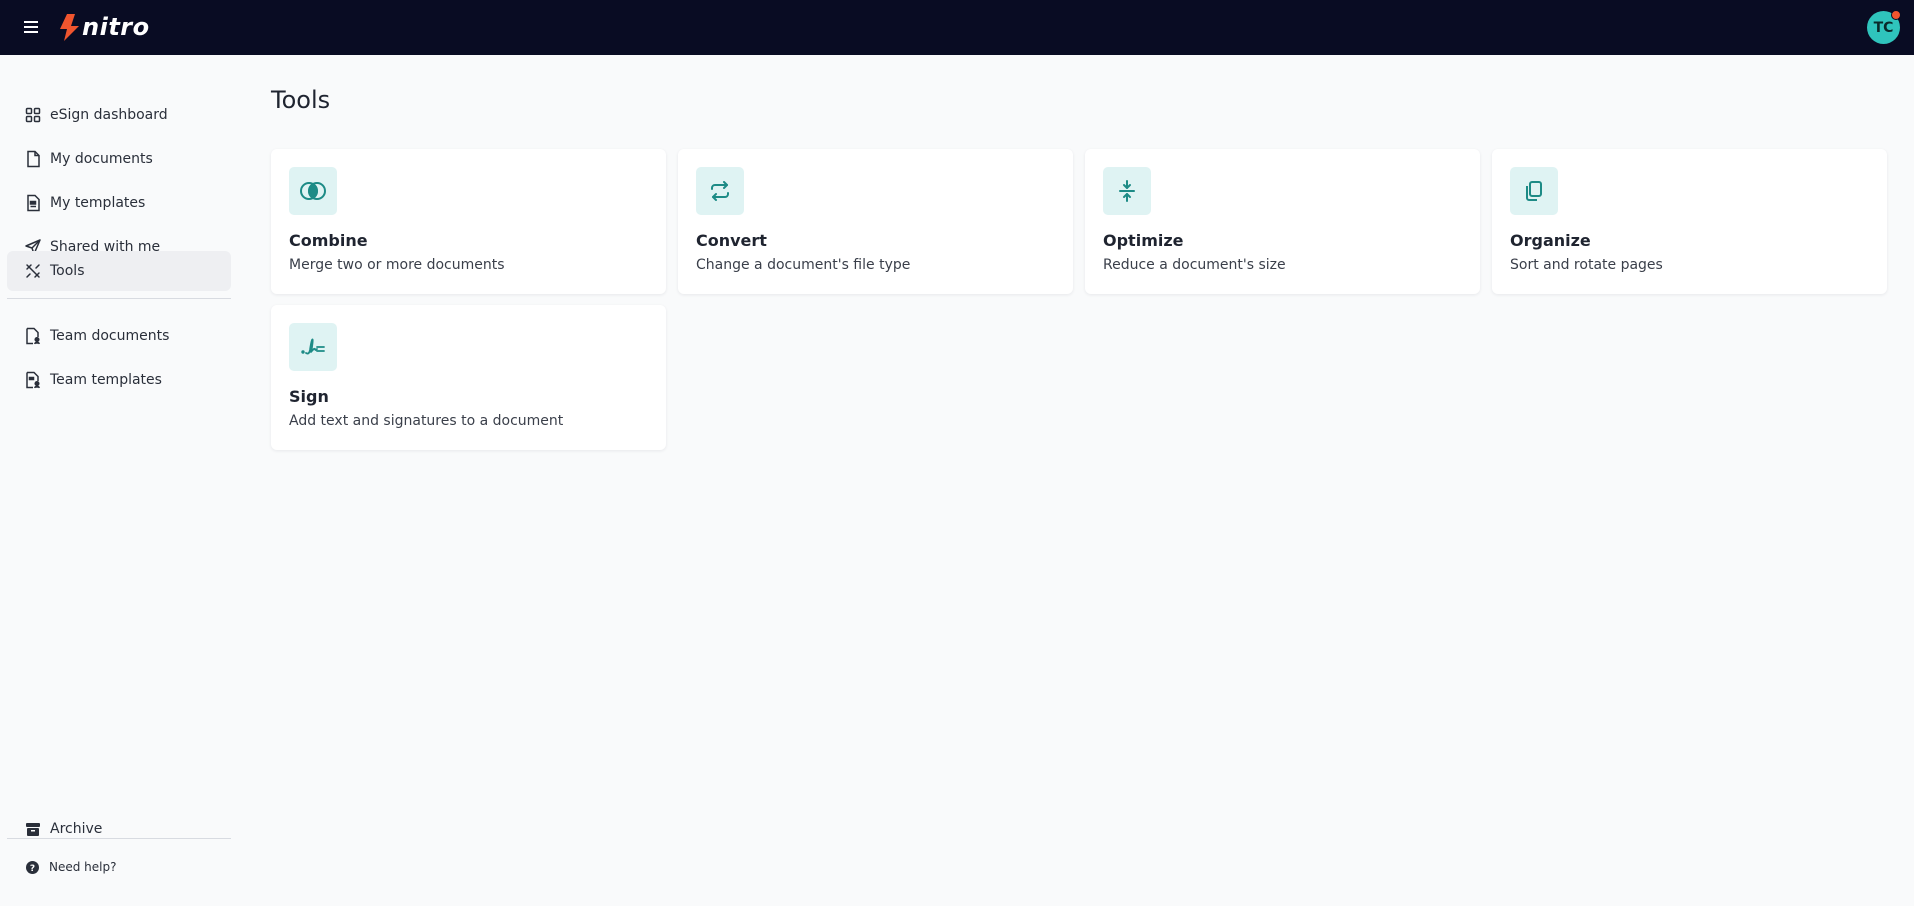 The height and width of the screenshot is (906, 1914). Describe the element at coordinates (875, 221) in the screenshot. I see `tool-card-convert: Convert Change a document's file type` at that location.